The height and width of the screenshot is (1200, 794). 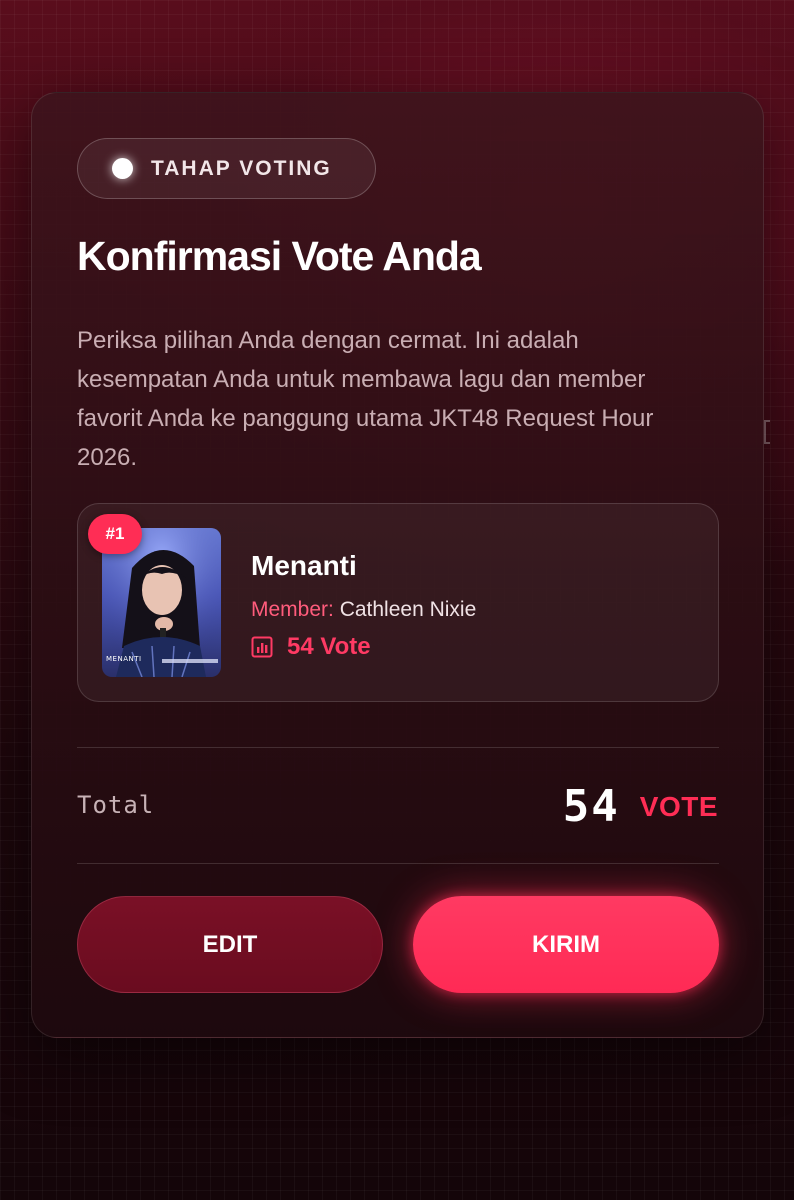 What do you see at coordinates (115, 534) in the screenshot?
I see `rank-badge: #1` at bounding box center [115, 534].